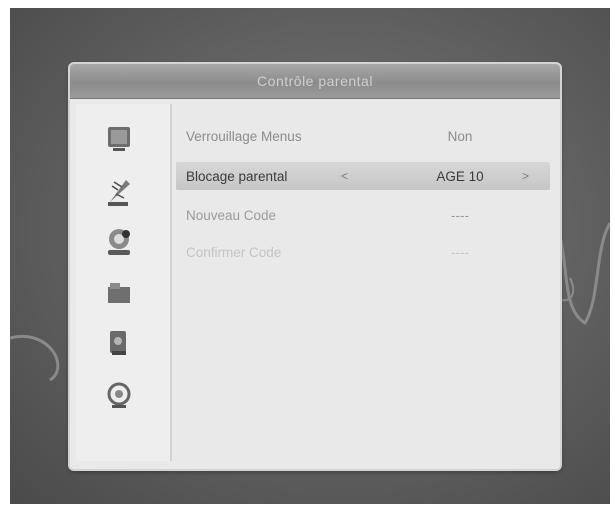  Describe the element at coordinates (119, 191) in the screenshot. I see `satellite-dish-icon` at that location.